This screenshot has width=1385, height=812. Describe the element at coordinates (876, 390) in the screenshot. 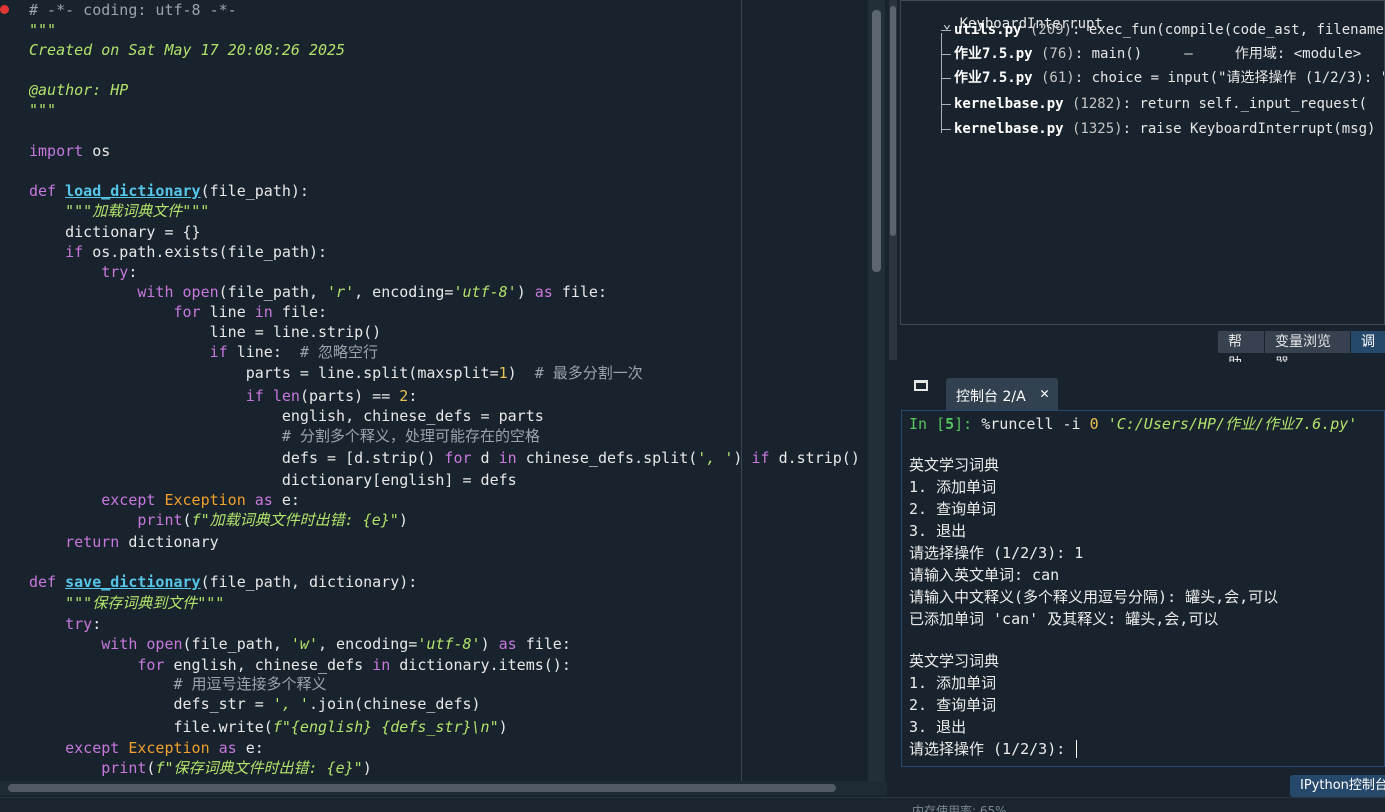

I see `editor-vertical-scrollbar` at that location.